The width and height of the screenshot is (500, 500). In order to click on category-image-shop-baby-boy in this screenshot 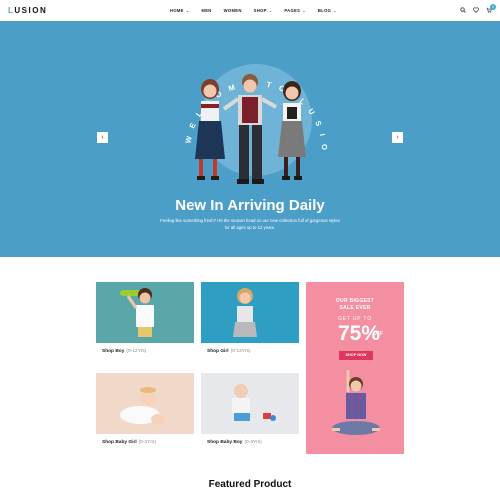, I will do `click(250, 403)`.